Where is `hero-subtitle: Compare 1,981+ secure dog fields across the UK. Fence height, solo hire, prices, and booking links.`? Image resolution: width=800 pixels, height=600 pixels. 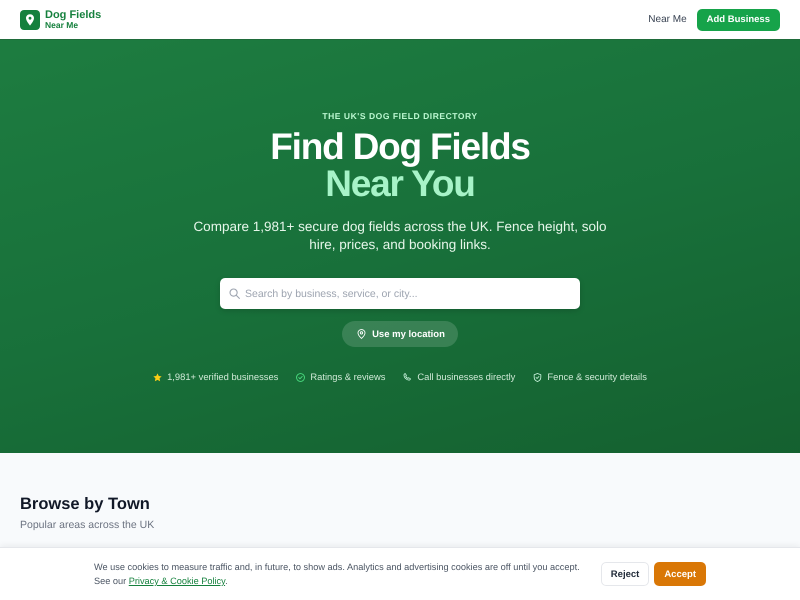
hero-subtitle: Compare 1,981+ secure dog fields across the UK. Fence height, solo hire, prices, and booking links. is located at coordinates (400, 235).